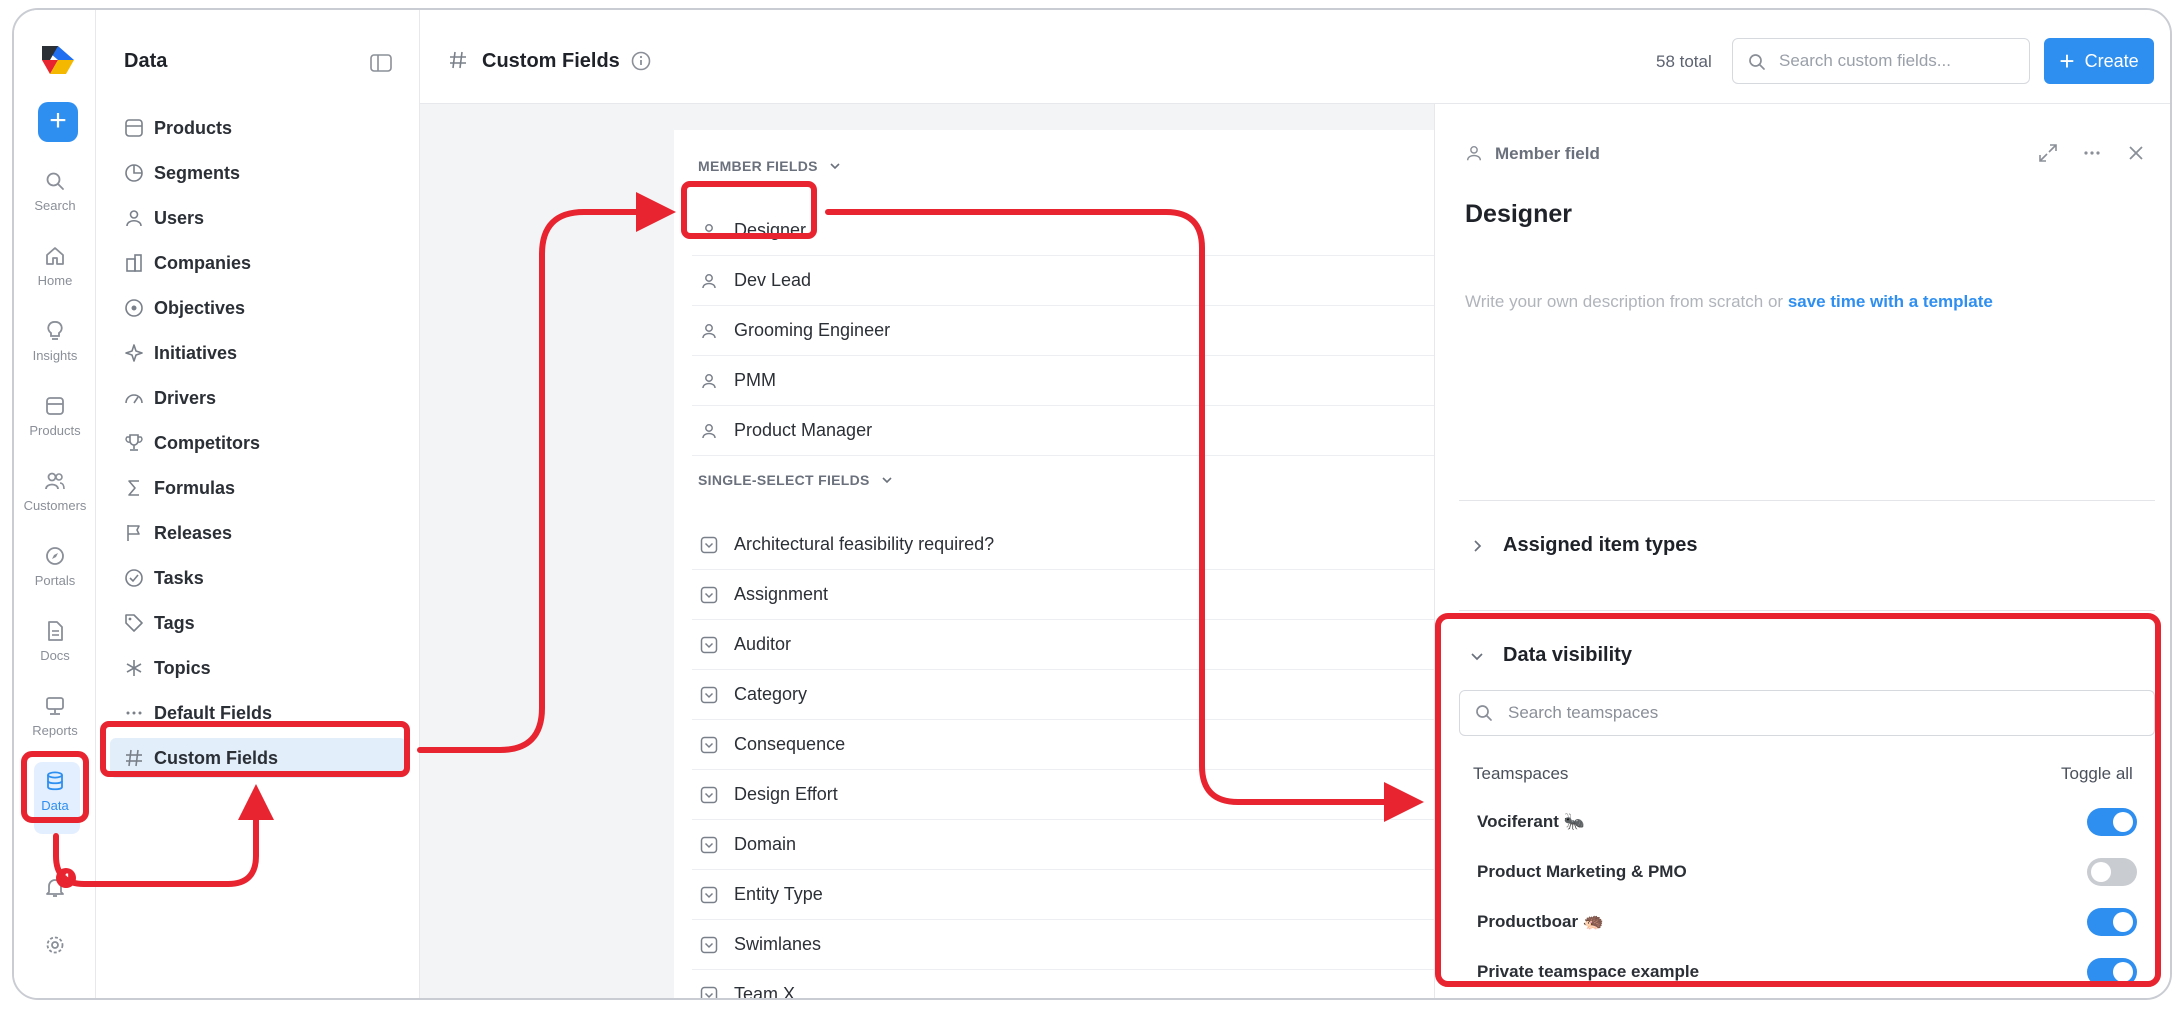  I want to click on sidebar-item-tags: Tags, so click(258, 623).